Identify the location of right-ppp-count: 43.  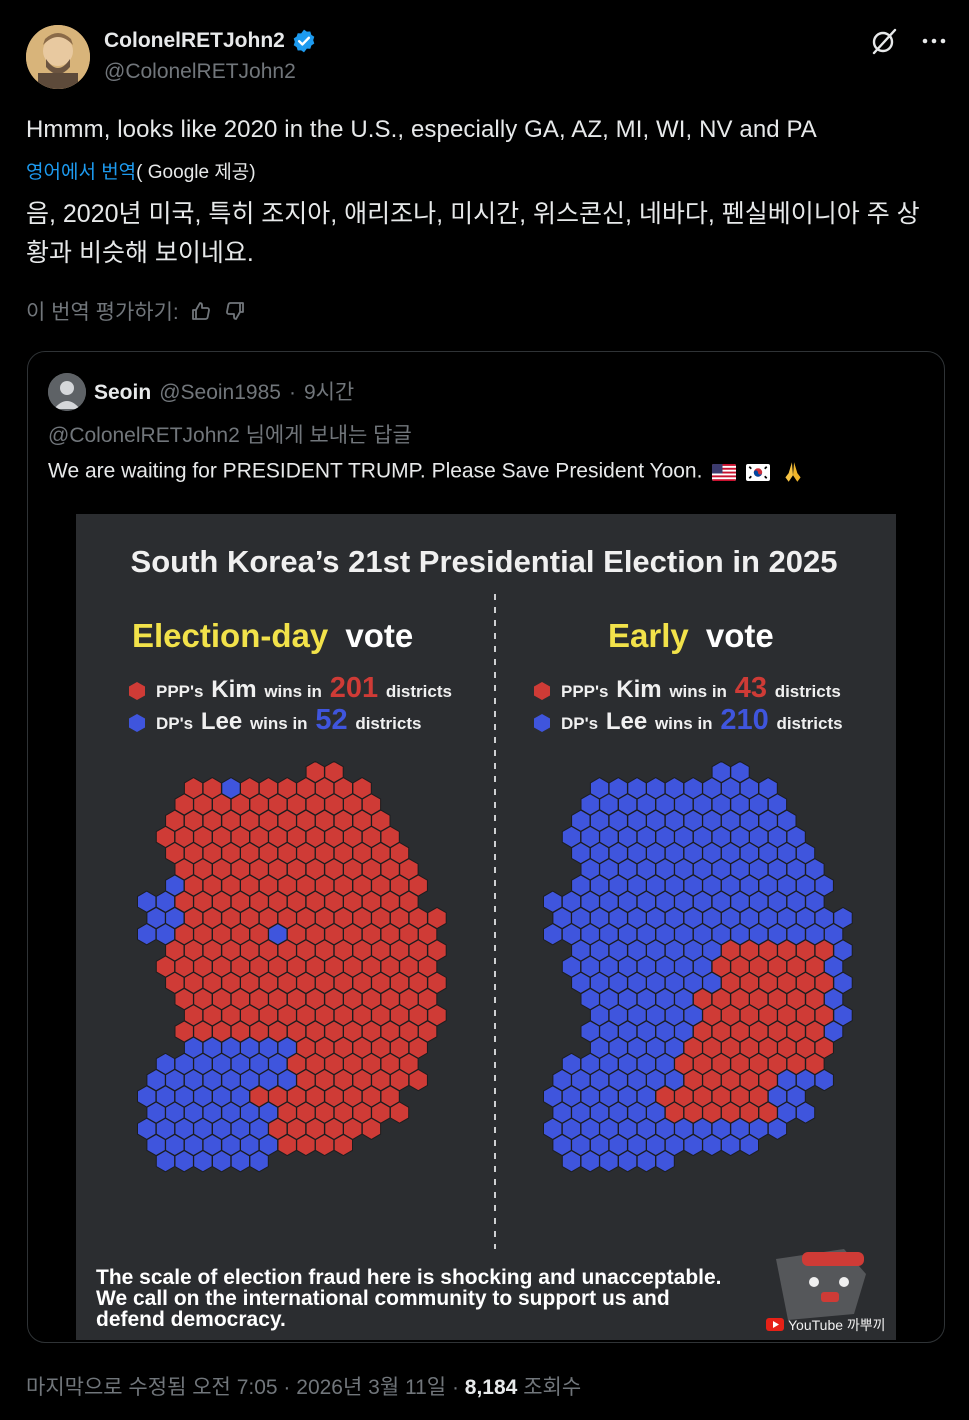
(751, 688).